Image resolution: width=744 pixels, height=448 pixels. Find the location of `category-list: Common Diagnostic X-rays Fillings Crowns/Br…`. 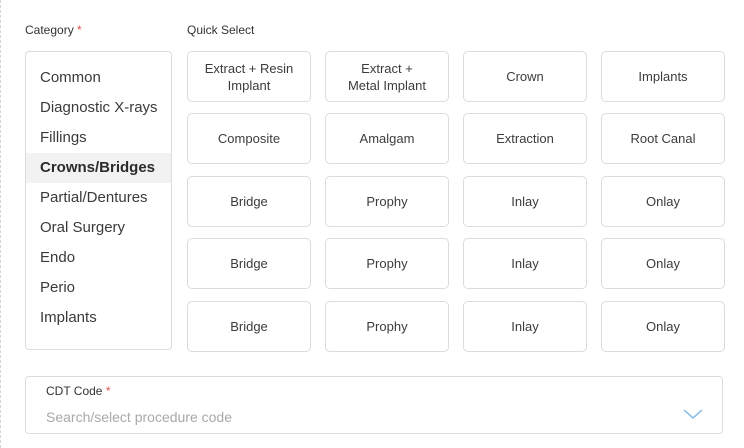

category-list: Common Diagnostic X-rays Fillings Crowns/Br… is located at coordinates (98, 200).